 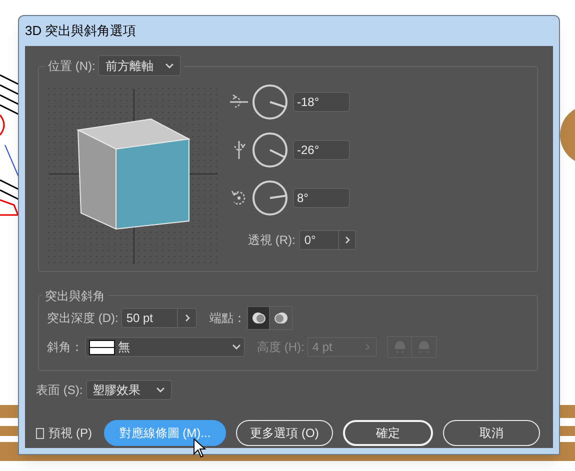 I want to click on perspective-label: 透視 (R):, so click(x=272, y=240).